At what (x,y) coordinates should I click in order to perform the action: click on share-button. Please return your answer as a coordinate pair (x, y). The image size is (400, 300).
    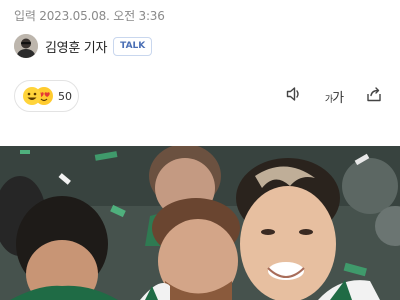
    Looking at the image, I should click on (374, 96).